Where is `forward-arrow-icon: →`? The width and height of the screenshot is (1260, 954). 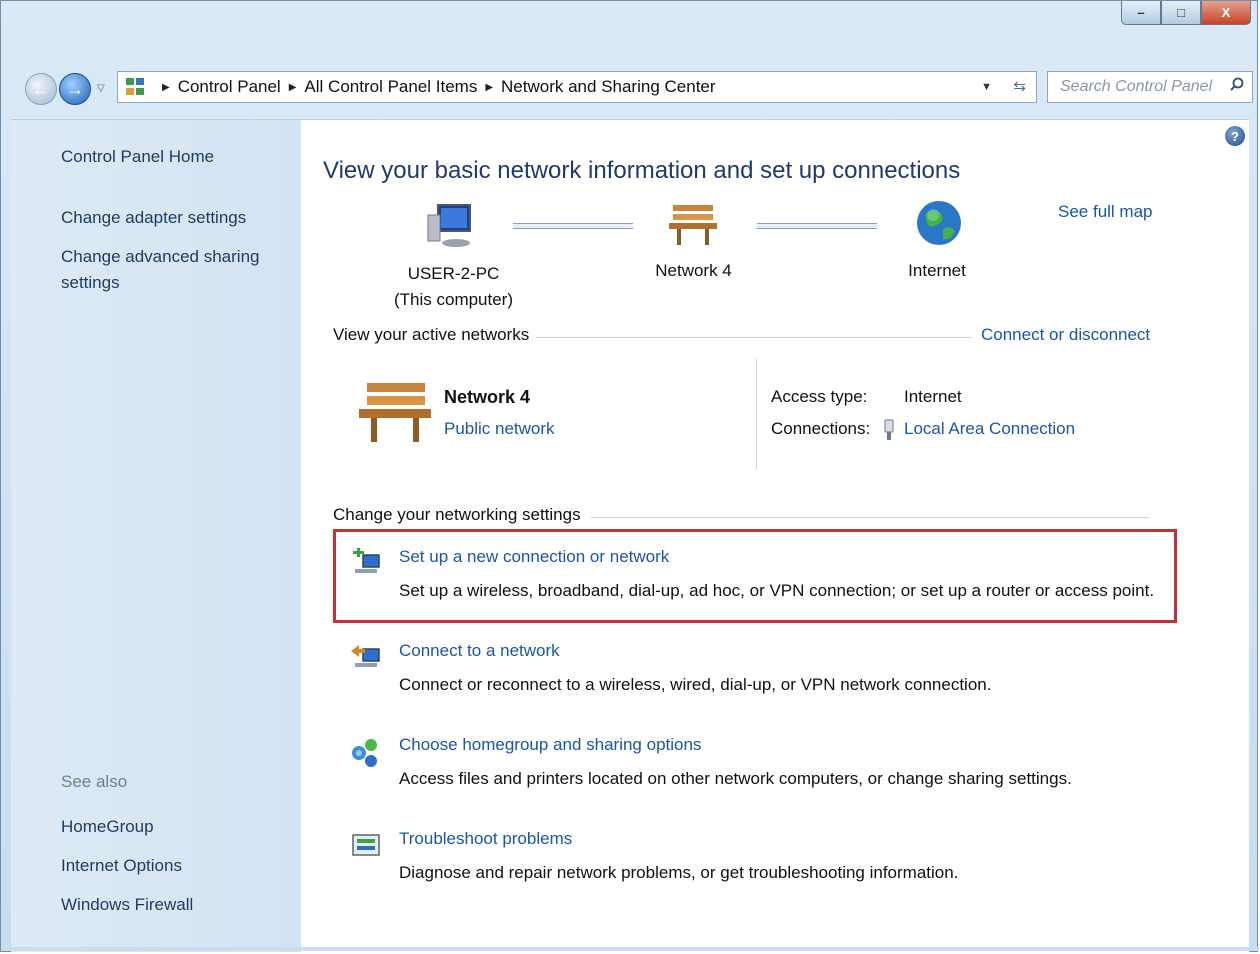 forward-arrow-icon: → is located at coordinates (75, 88).